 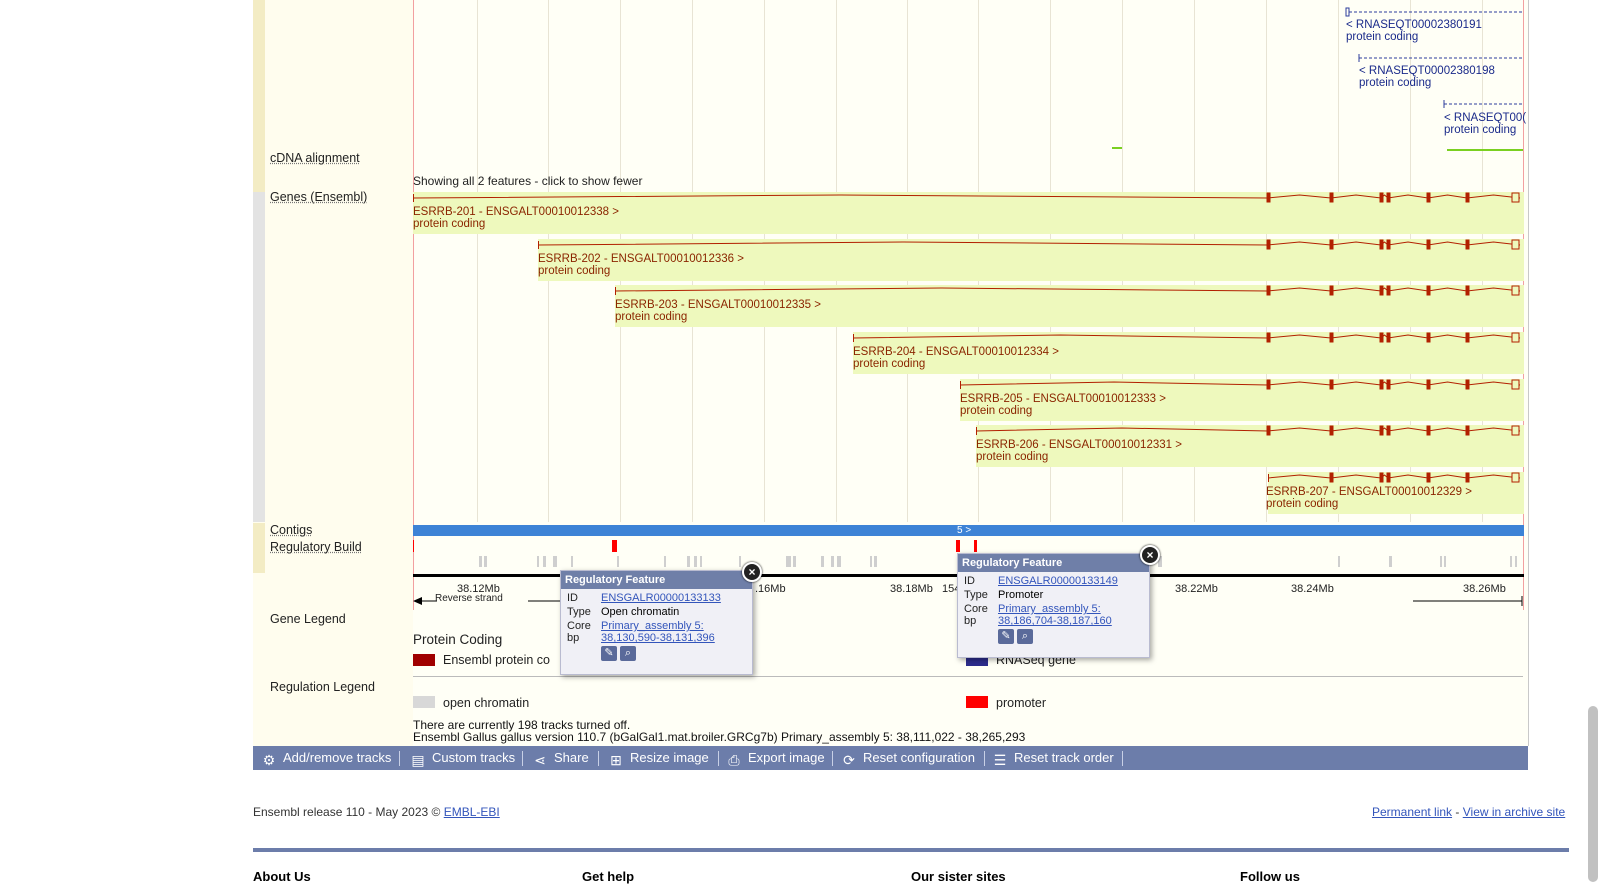 I want to click on popup-location-link: Primary_assembly 5: 38,186,704-38,187,160, so click(x=1055, y=615).